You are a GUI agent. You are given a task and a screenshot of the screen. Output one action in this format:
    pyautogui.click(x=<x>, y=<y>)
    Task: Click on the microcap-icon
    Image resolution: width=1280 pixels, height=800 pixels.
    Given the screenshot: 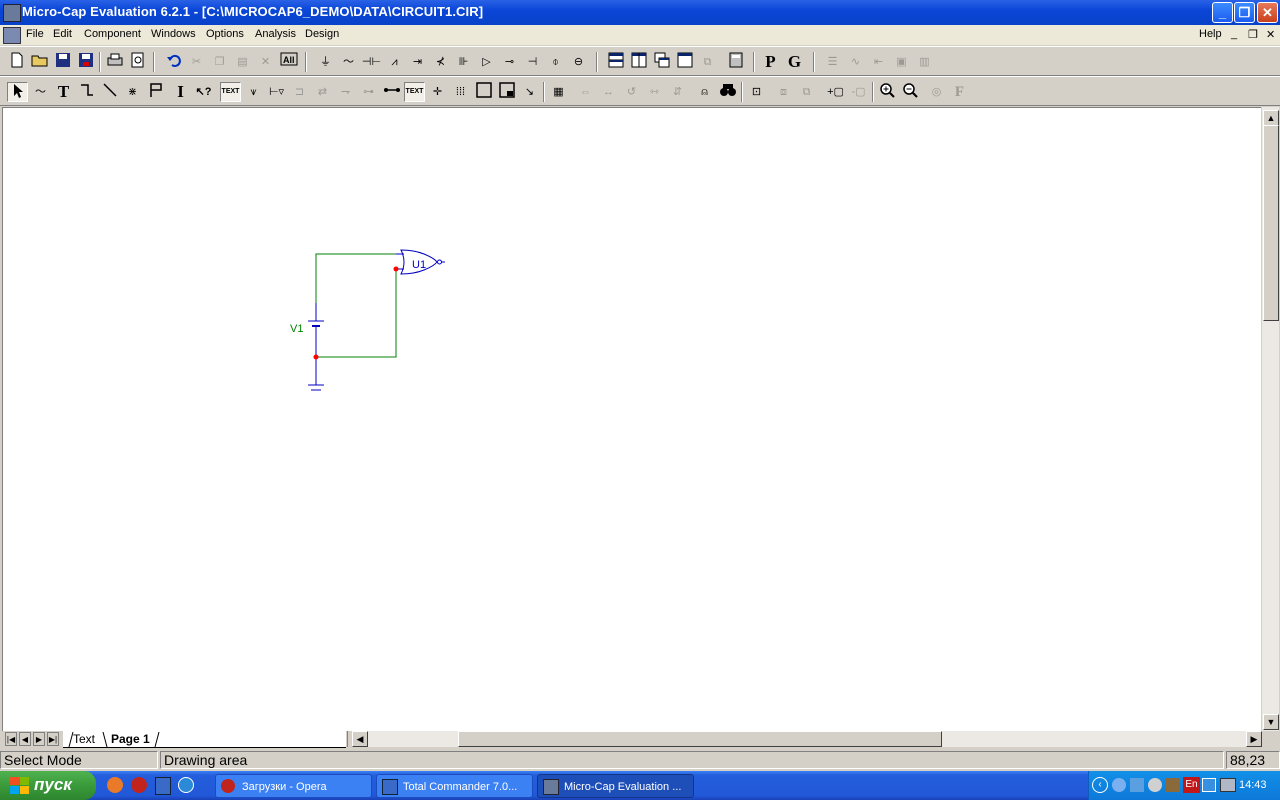 What is the action you would take?
    pyautogui.click(x=551, y=787)
    